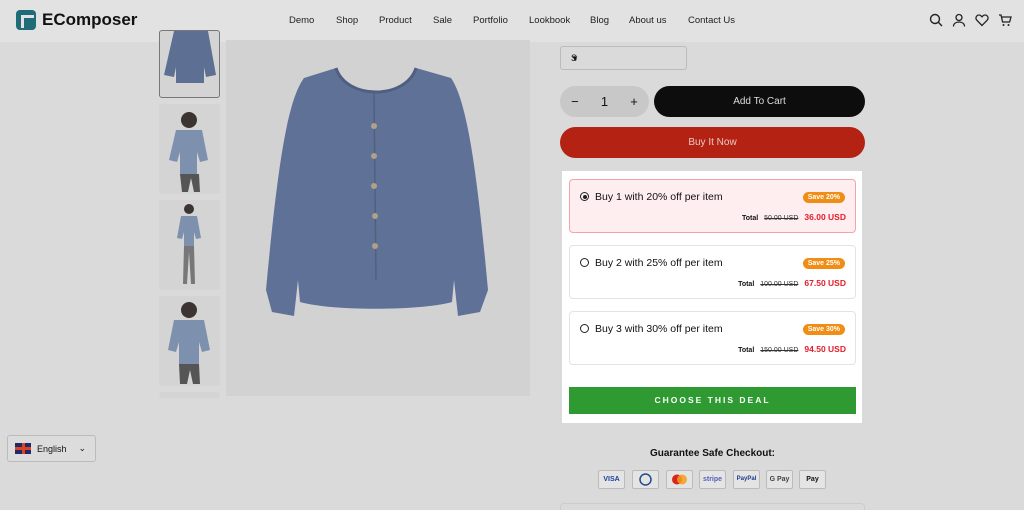  Describe the element at coordinates (712, 400) in the screenshot. I see `choose-deal-button: CHOOSE THIS DEAL` at that location.